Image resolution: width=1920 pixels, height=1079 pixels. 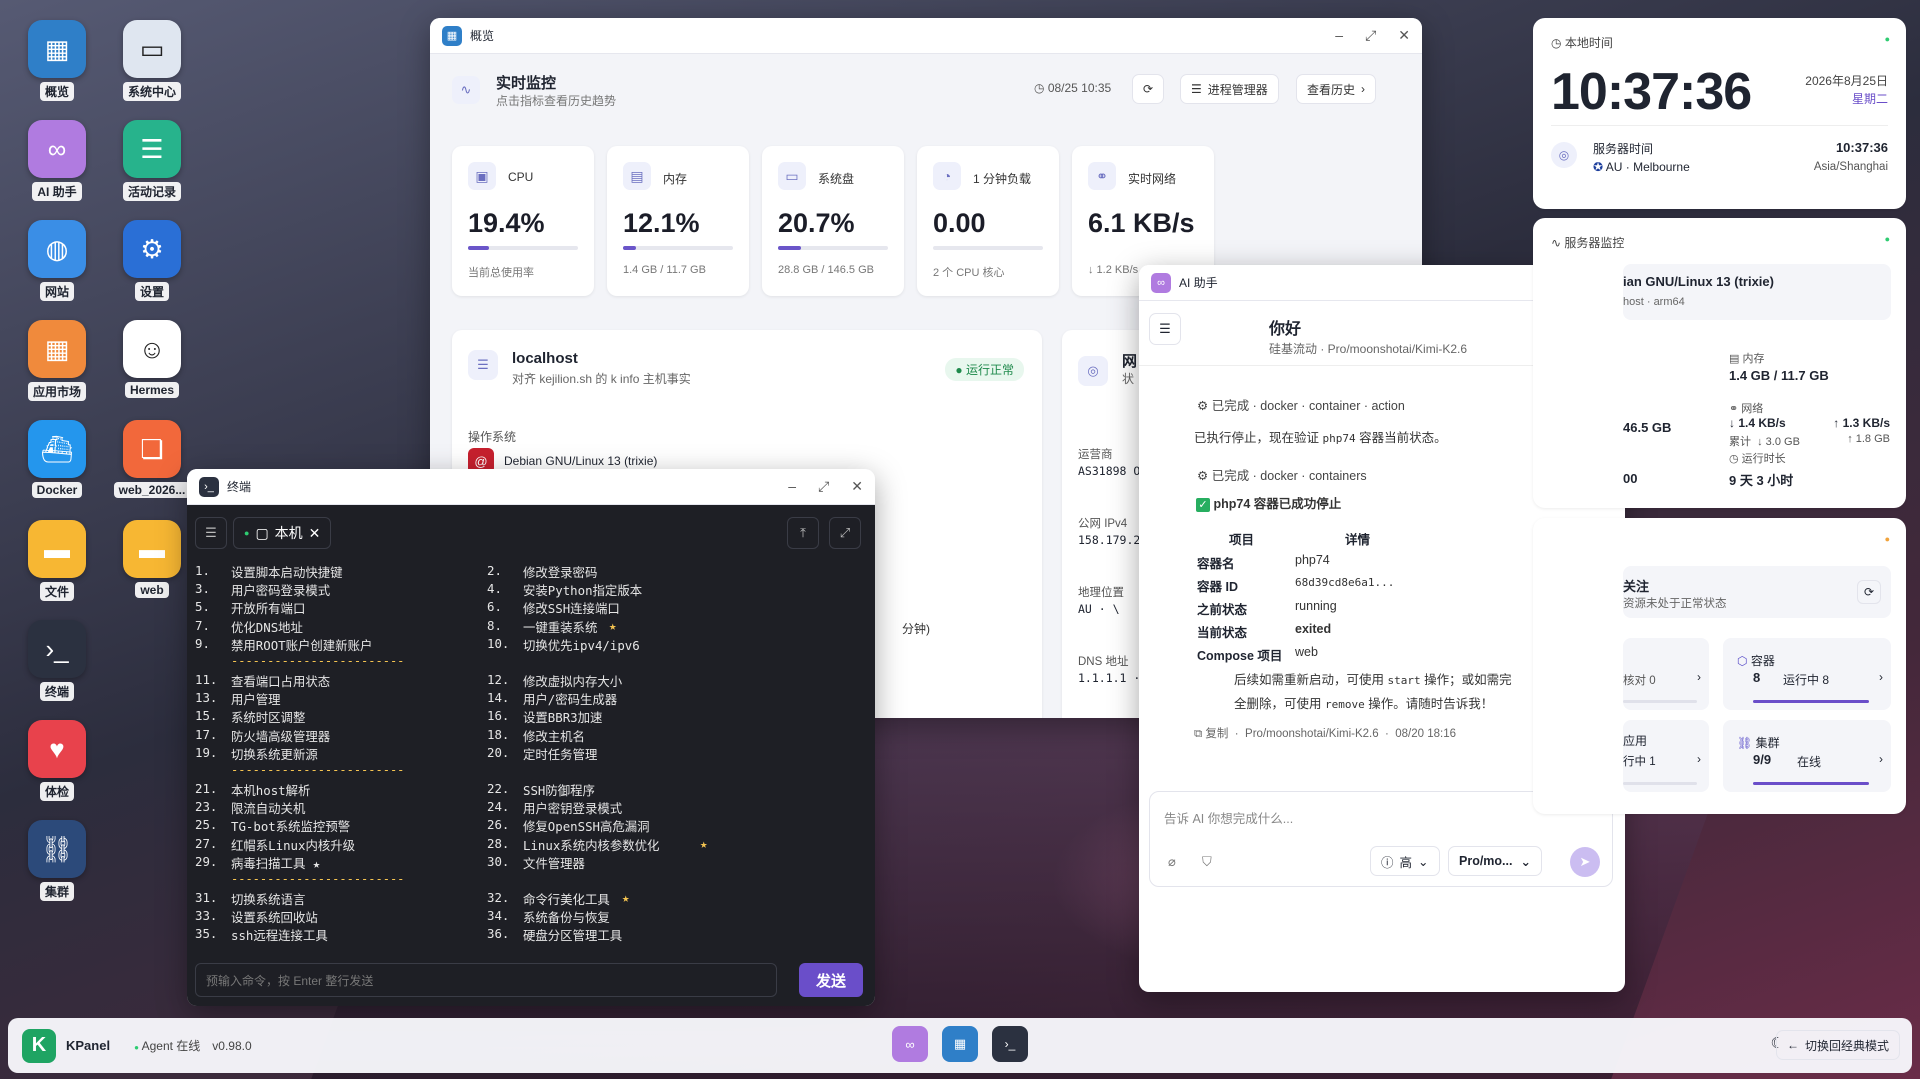 What do you see at coordinates (1807, 756) in the screenshot?
I see `focus-card-cluster: ⛓ 集群 9/9 在线 ›` at bounding box center [1807, 756].